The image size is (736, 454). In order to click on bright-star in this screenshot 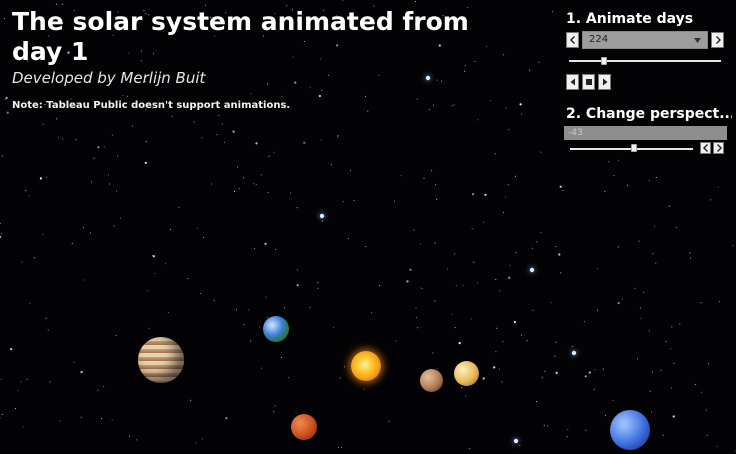, I will do `click(516, 441)`.